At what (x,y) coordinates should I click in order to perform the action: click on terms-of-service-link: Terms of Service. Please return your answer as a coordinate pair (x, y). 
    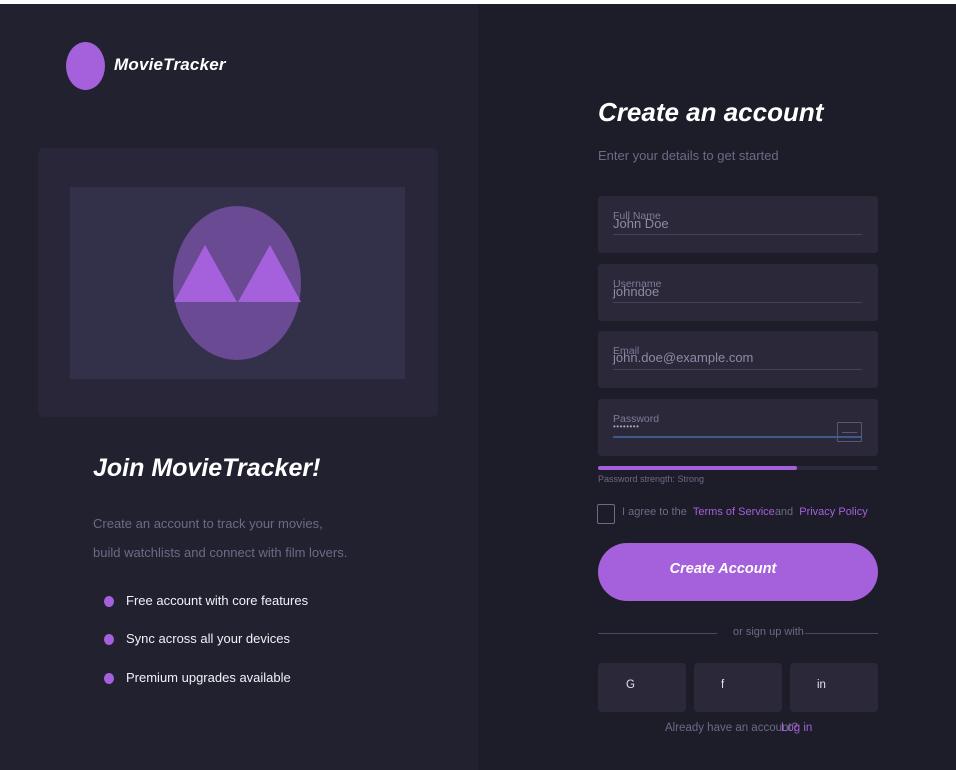
    Looking at the image, I should click on (734, 512).